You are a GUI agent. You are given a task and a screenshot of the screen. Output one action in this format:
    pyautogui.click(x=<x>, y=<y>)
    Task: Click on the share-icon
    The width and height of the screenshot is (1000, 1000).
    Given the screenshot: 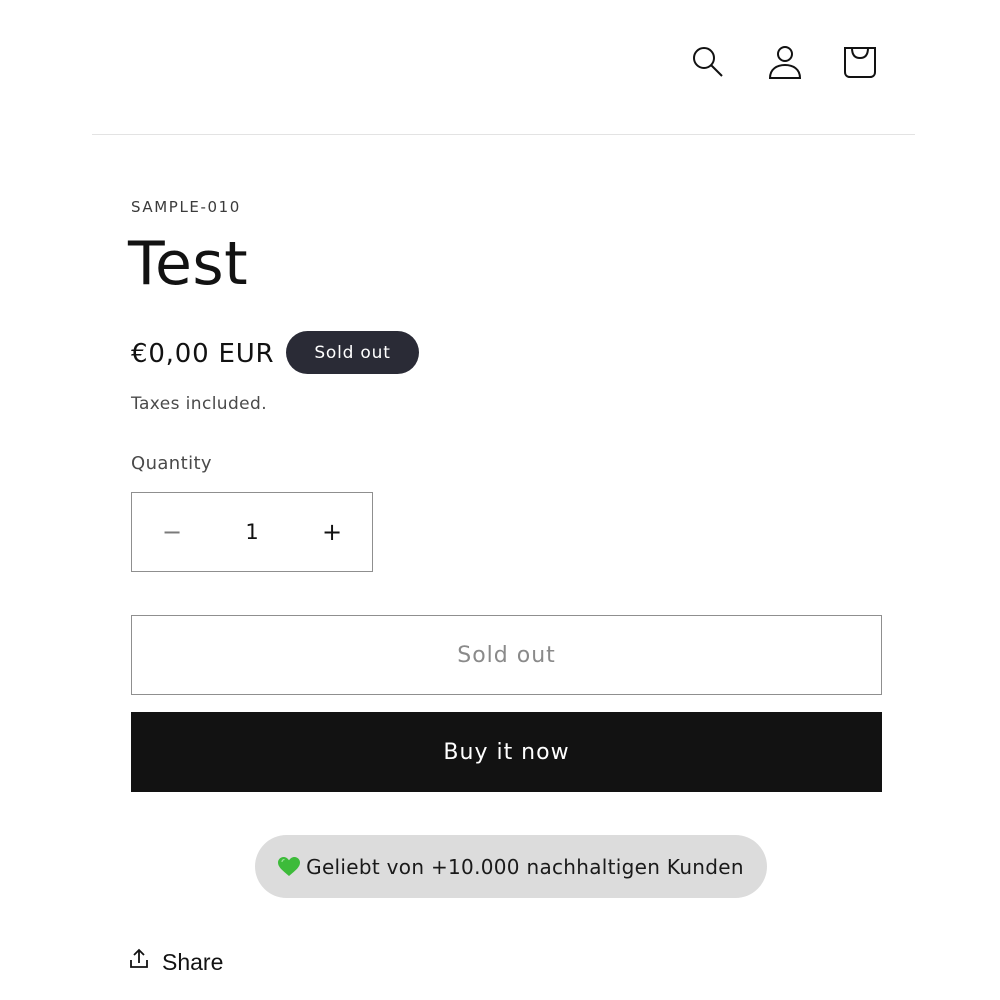 What is the action you would take?
    pyautogui.click(x=139, y=962)
    